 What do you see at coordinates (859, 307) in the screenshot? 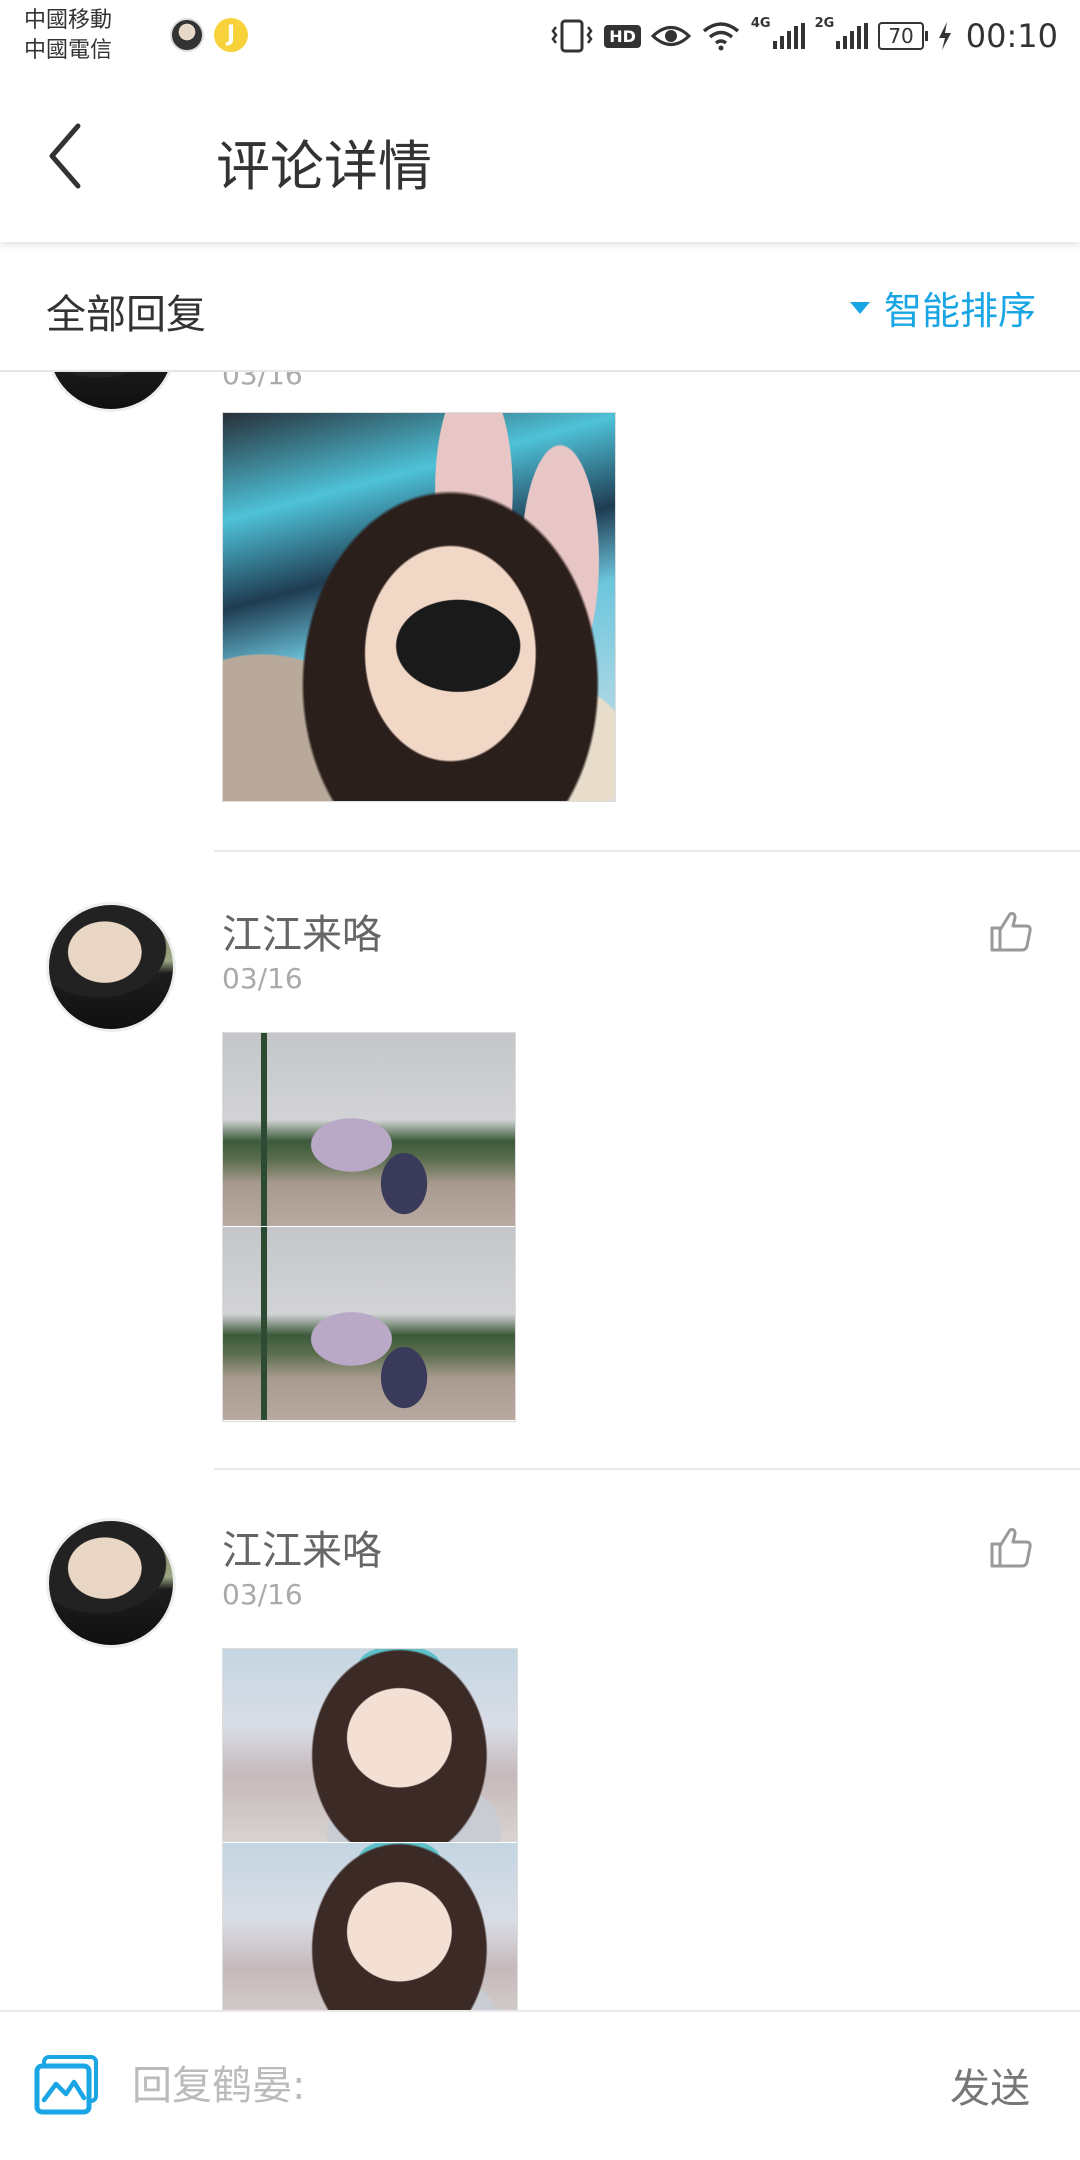
I see `dropdown-triangle-icon` at bounding box center [859, 307].